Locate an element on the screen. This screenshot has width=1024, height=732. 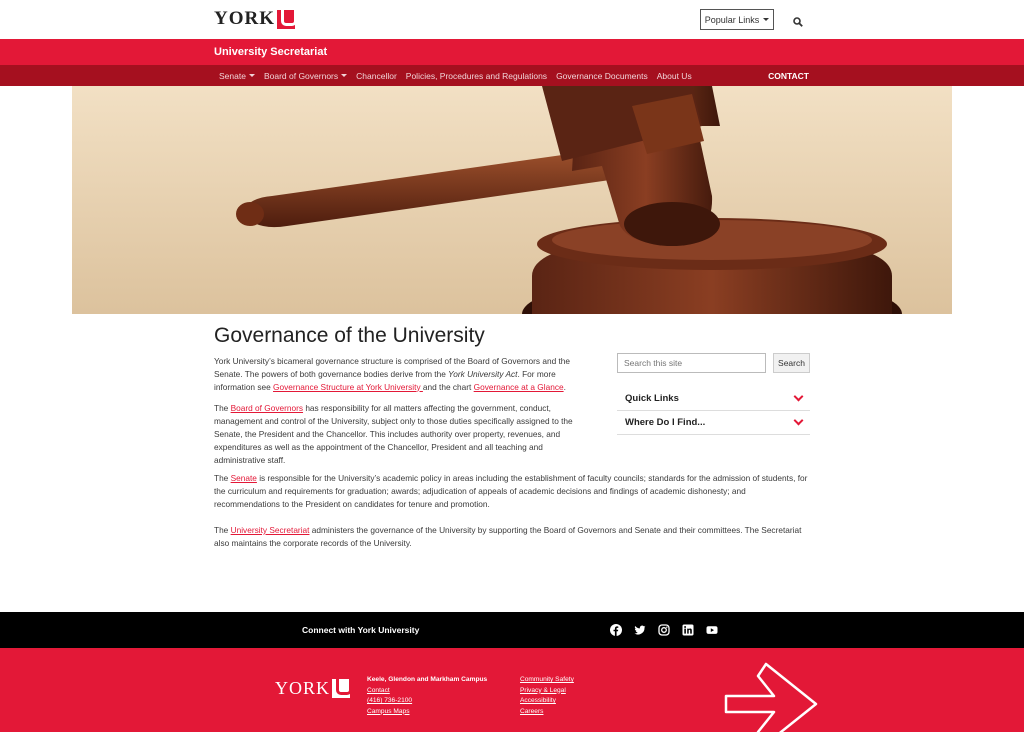
p4-text-1: The is located at coordinates (222, 530).